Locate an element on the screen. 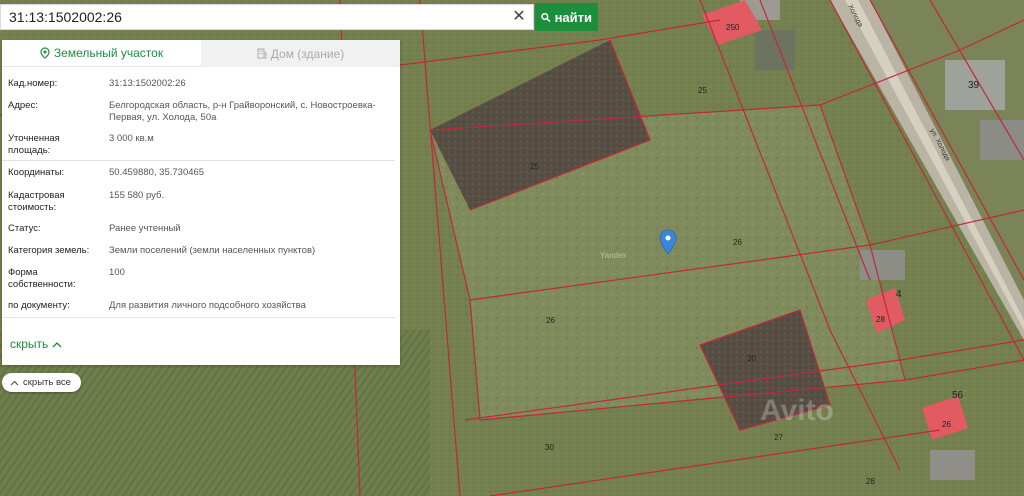  detail-label: Уточненная площадь: is located at coordinates (34, 144).